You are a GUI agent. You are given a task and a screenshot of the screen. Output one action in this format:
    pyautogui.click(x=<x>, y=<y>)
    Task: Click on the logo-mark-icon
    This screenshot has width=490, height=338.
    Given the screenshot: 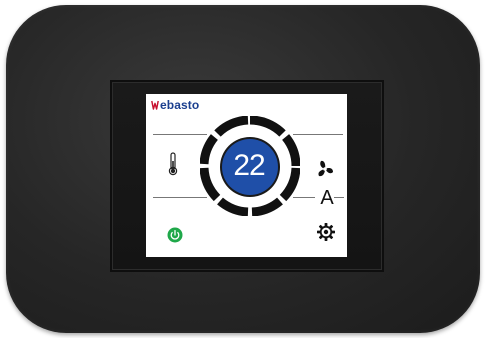 What is the action you would take?
    pyautogui.click(x=155, y=105)
    